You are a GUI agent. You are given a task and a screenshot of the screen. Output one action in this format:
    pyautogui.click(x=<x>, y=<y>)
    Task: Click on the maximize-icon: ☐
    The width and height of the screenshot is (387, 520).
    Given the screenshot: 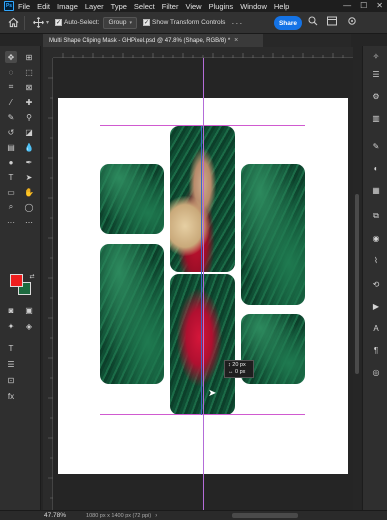 What is the action you would take?
    pyautogui.click(x=363, y=5)
    